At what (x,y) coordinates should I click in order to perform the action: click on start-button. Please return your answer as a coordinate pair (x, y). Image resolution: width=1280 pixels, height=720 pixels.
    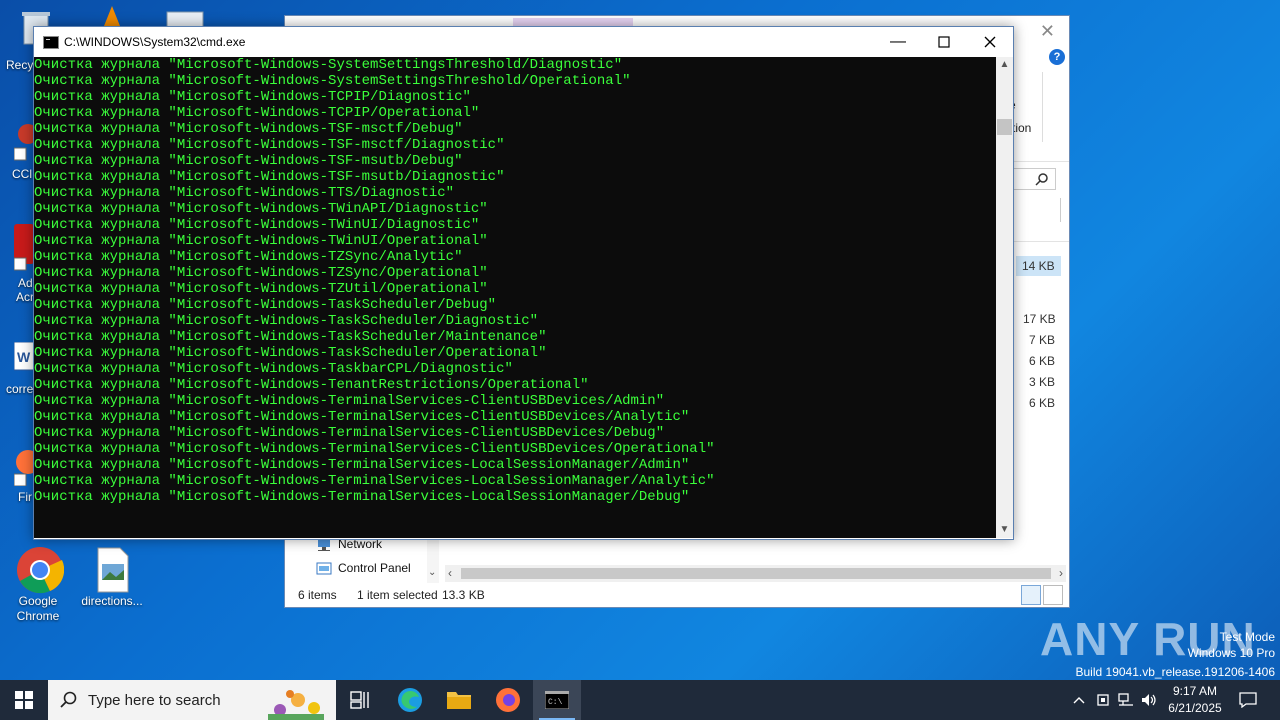
    Looking at the image, I should click on (24, 700).